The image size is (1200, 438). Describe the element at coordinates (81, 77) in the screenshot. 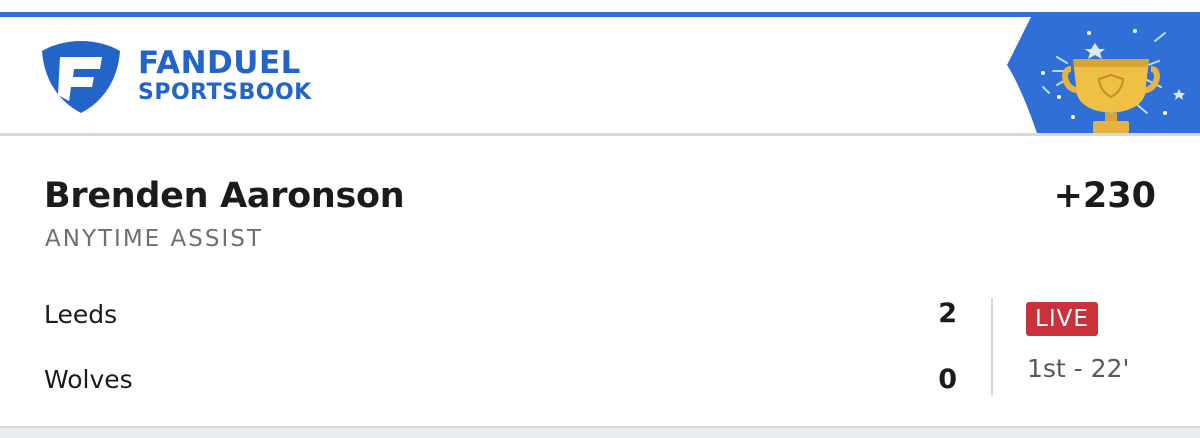

I see `fanduel-shield-icon` at that location.